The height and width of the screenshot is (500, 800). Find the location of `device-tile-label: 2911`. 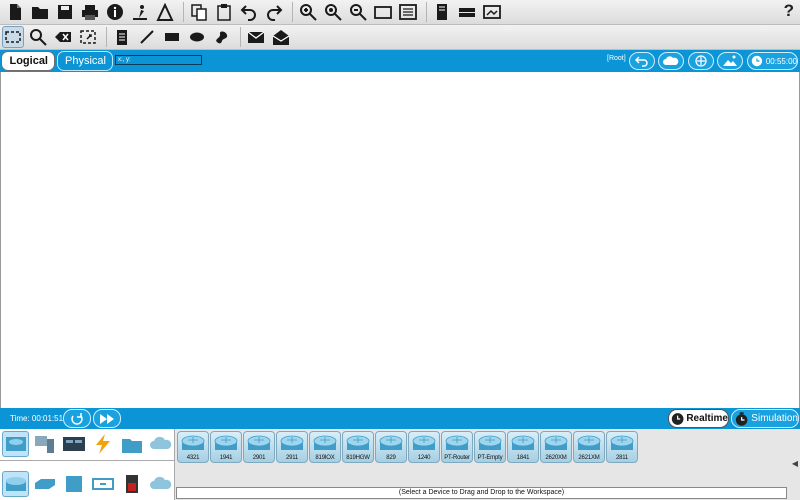

device-tile-label: 2911 is located at coordinates (292, 458).